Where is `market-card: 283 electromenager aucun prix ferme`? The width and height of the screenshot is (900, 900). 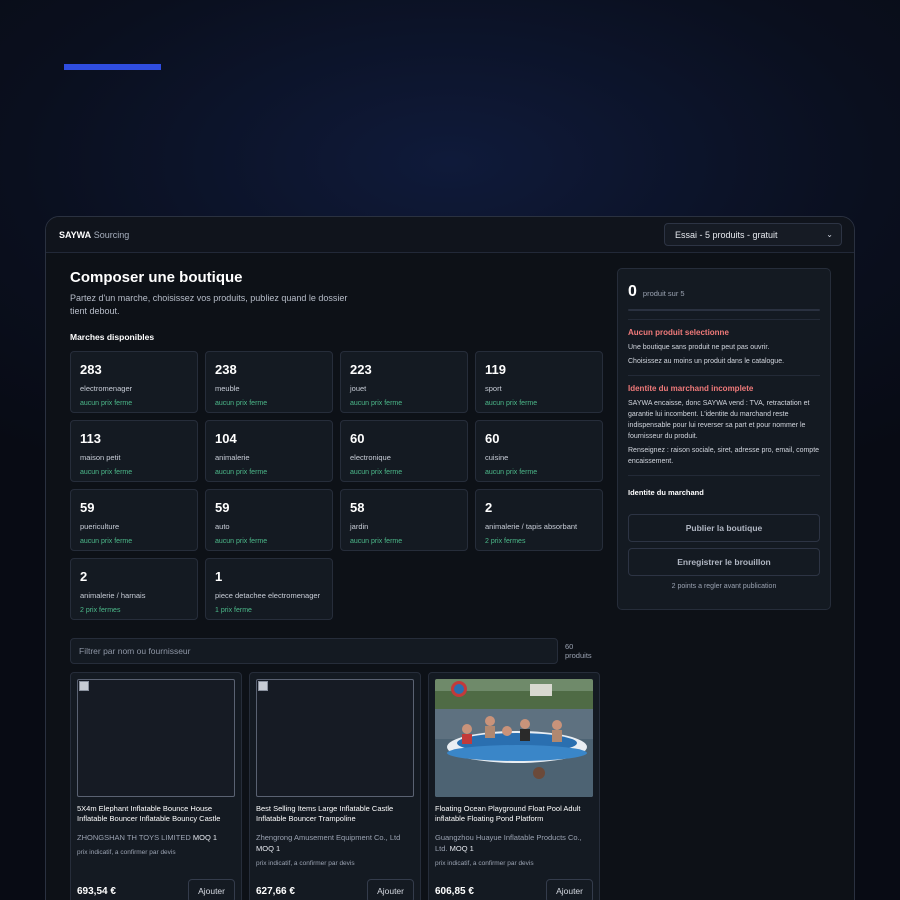
market-card: 283 electromenager aucun prix ferme is located at coordinates (134, 382).